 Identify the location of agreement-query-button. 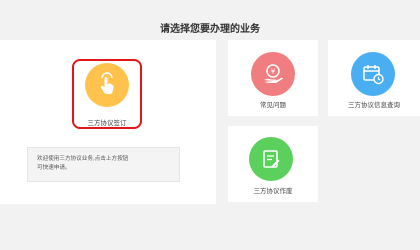
(373, 74).